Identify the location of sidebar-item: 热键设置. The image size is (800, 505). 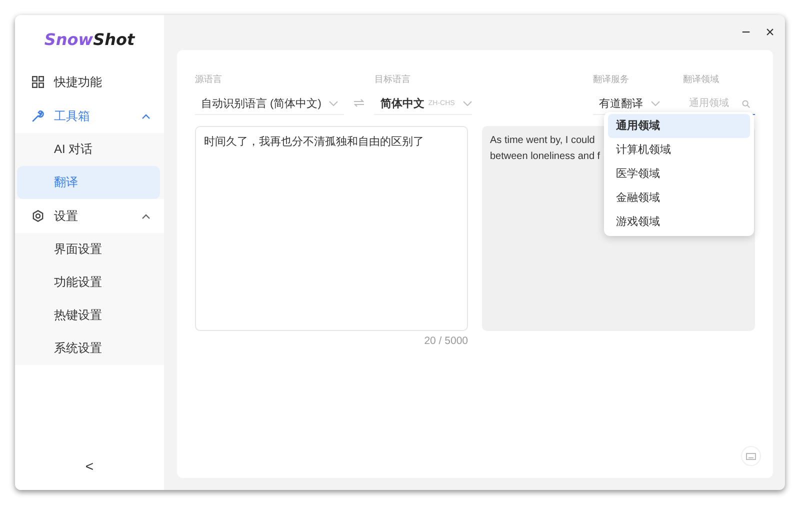
(88, 315).